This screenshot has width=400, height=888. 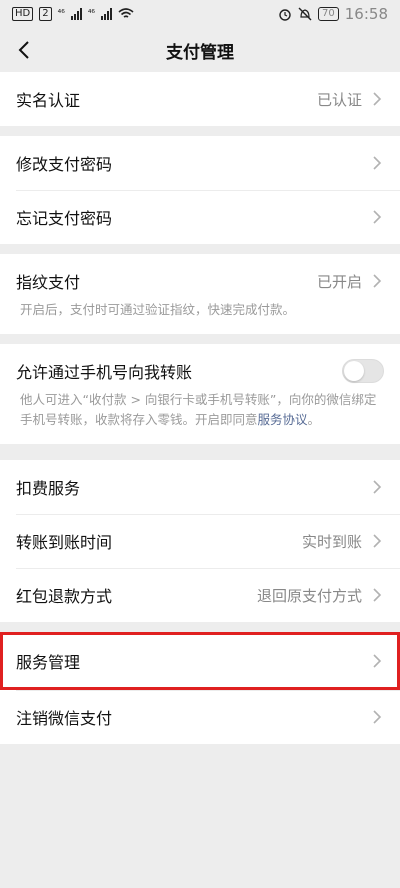 I want to click on red-packet-refund-row: 红包退款方式 退回原支付方式, so click(x=200, y=595).